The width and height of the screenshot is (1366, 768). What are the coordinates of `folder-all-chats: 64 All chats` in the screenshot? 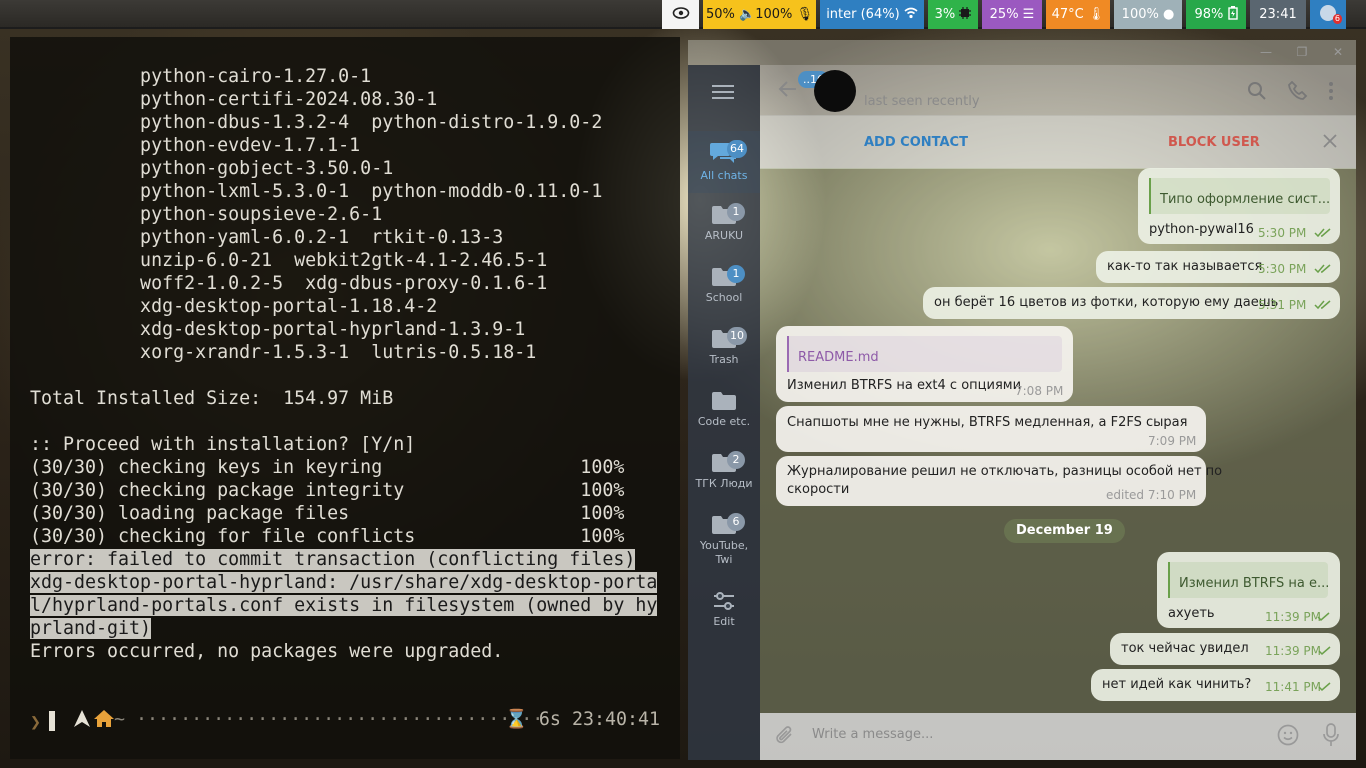 It's located at (724, 162).